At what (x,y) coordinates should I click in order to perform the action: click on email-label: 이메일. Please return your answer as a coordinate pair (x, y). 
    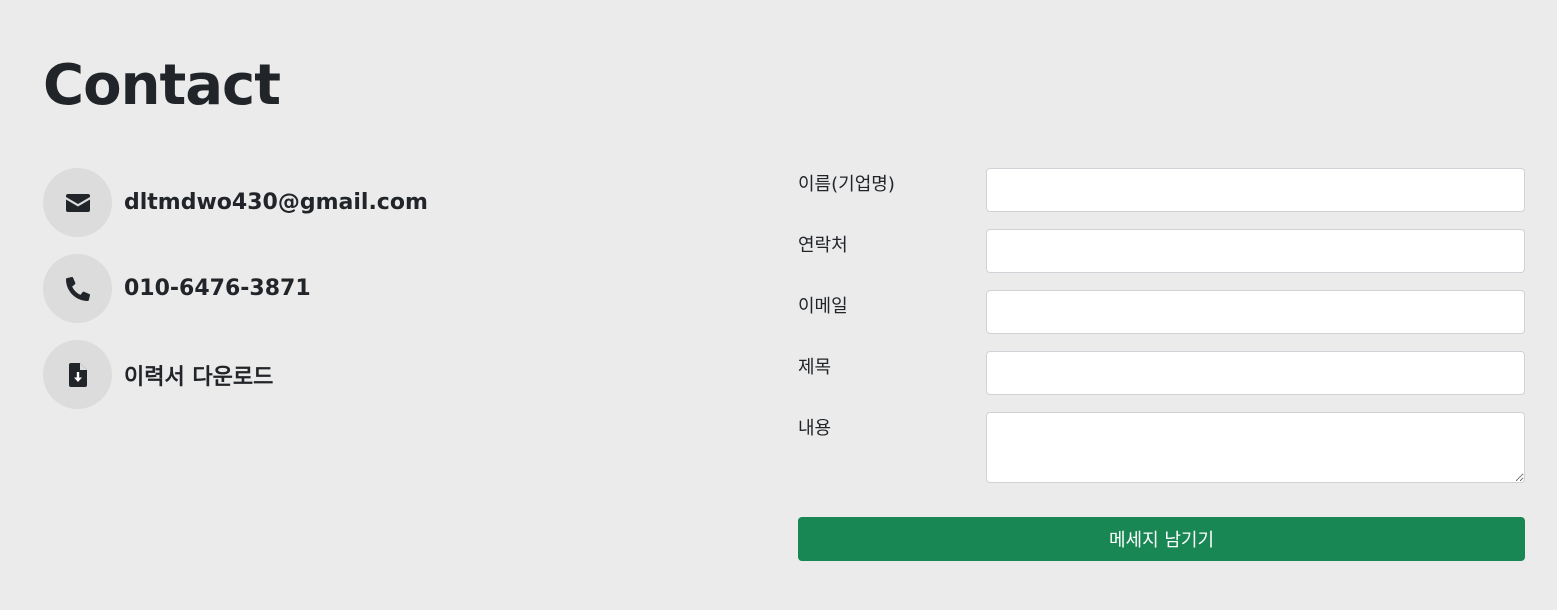
    Looking at the image, I should click on (823, 306).